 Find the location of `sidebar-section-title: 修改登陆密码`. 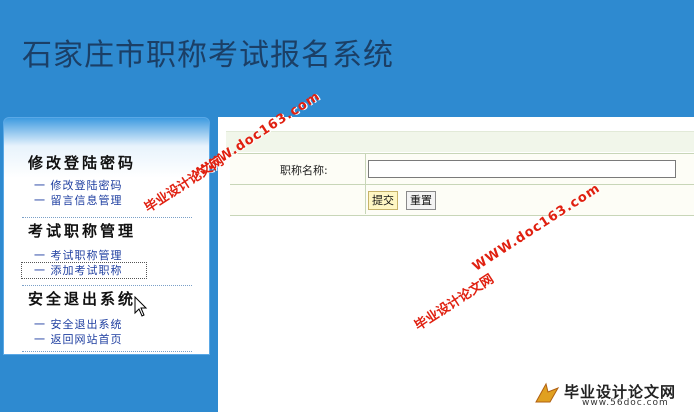

sidebar-section-title: 修改登陆密码 is located at coordinates (82, 163).